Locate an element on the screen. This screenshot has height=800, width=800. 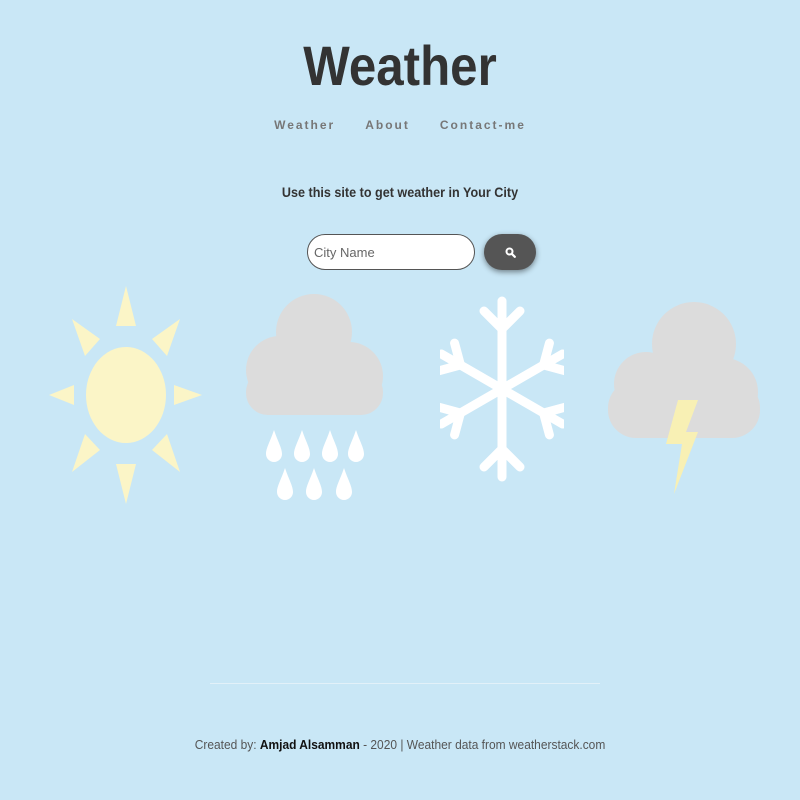
city-name-input is located at coordinates (391, 252).